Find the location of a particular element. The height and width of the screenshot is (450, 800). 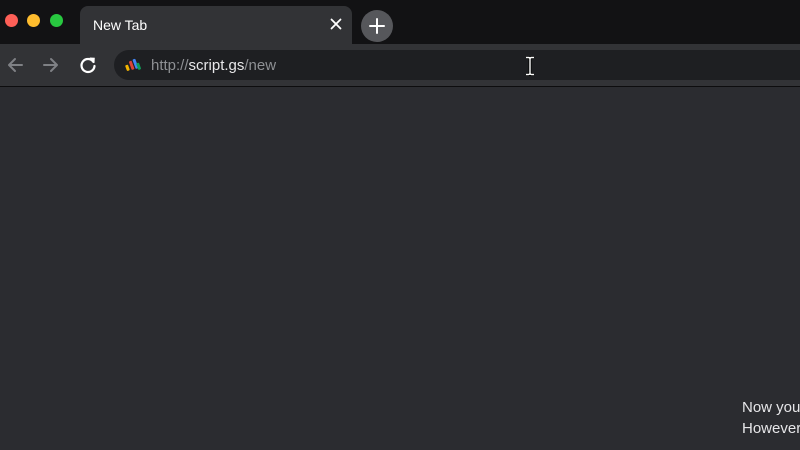

address-bar: http://script.gs/new is located at coordinates (457, 65).